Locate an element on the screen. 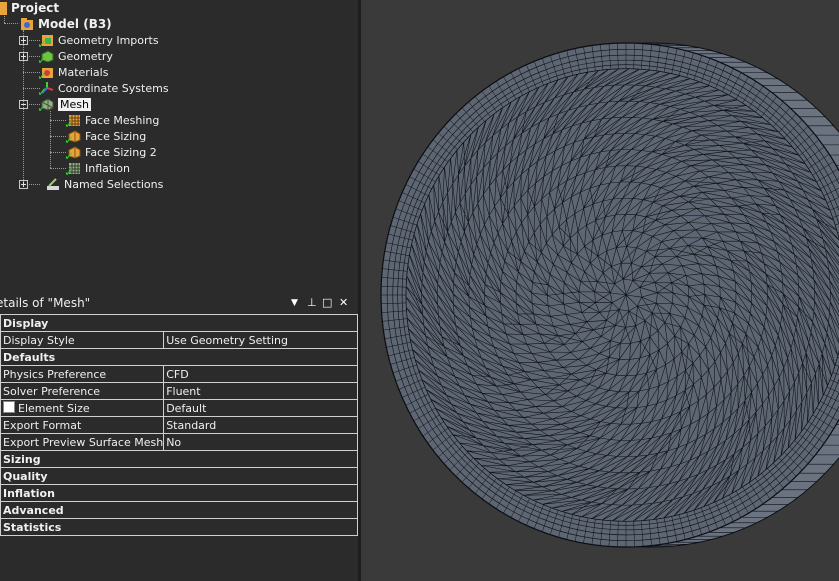  tree-node-label: Inflation is located at coordinates (107, 168).